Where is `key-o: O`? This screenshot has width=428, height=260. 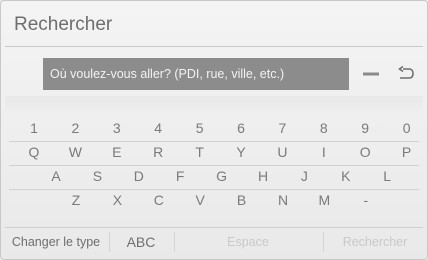 key-o: O is located at coordinates (365, 152).